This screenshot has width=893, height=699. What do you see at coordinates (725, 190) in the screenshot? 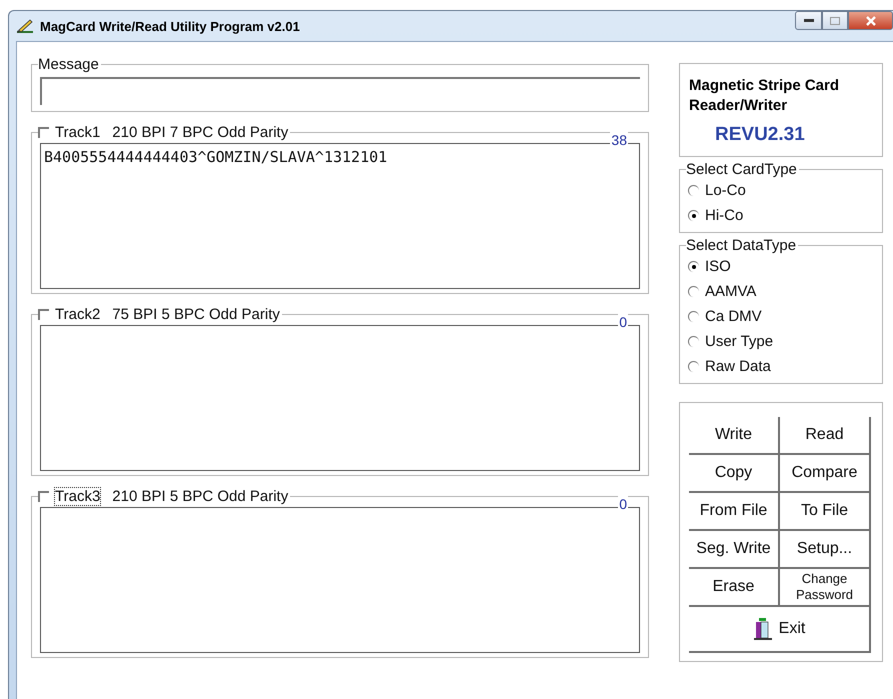
I see `option-label: Lo-Co` at bounding box center [725, 190].